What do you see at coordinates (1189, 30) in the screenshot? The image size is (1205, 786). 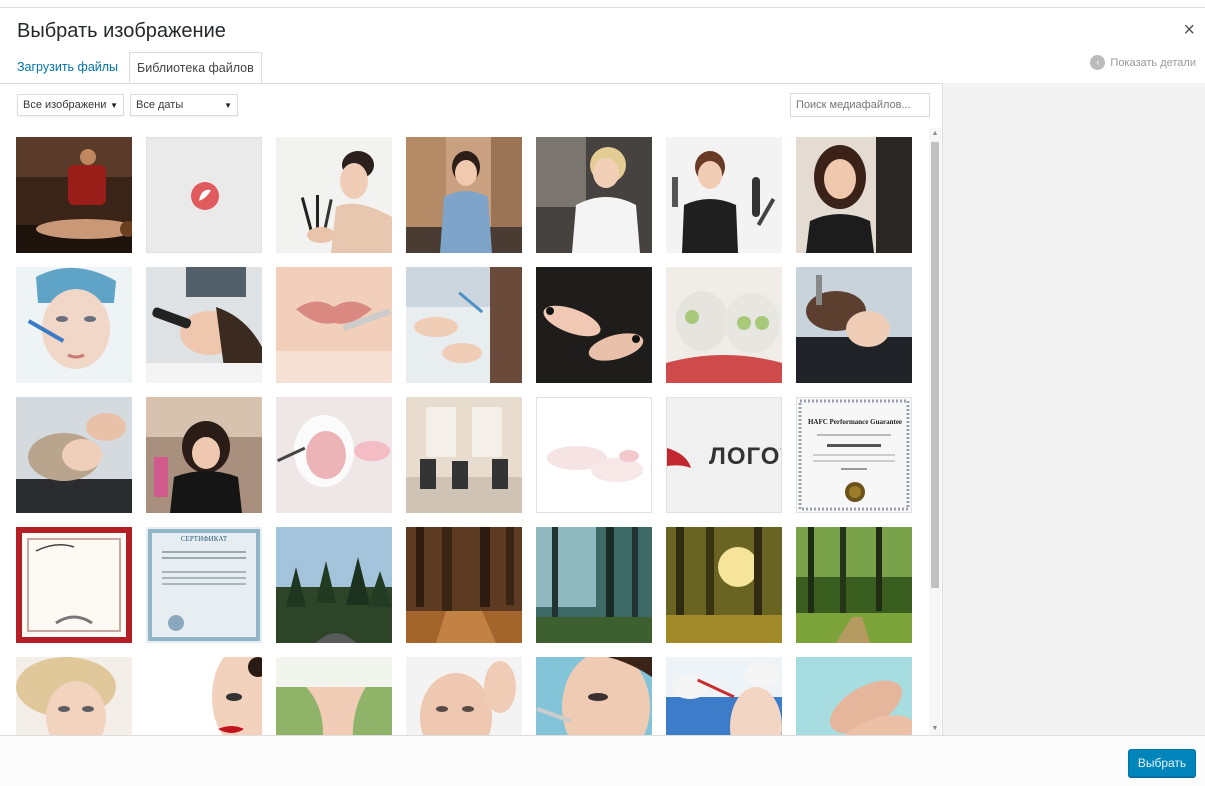 I see `close-icon: ×` at bounding box center [1189, 30].